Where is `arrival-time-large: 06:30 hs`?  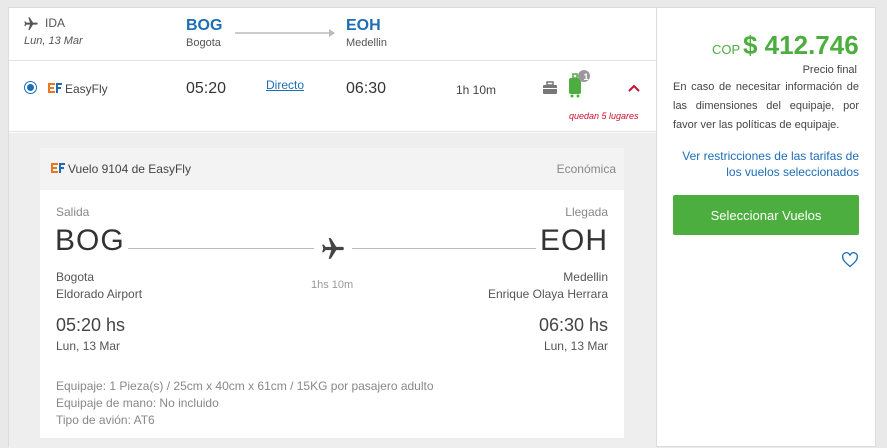 arrival-time-large: 06:30 hs is located at coordinates (573, 325).